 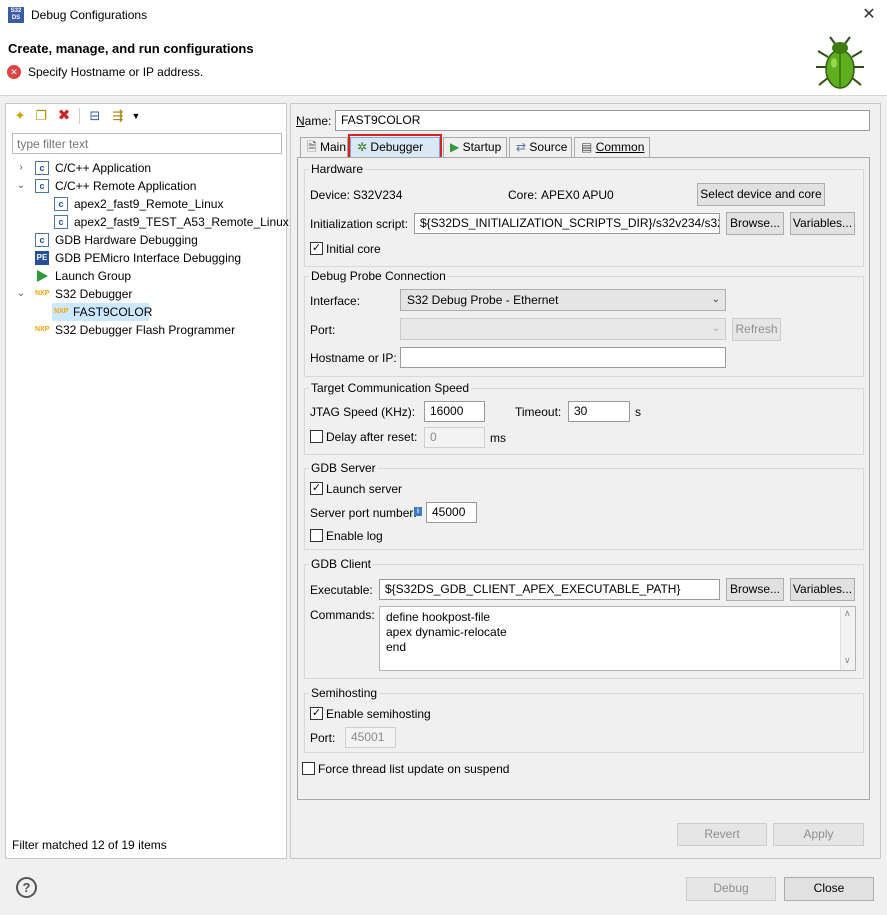 I want to click on filter-icon: ⇶, so click(x=118, y=116).